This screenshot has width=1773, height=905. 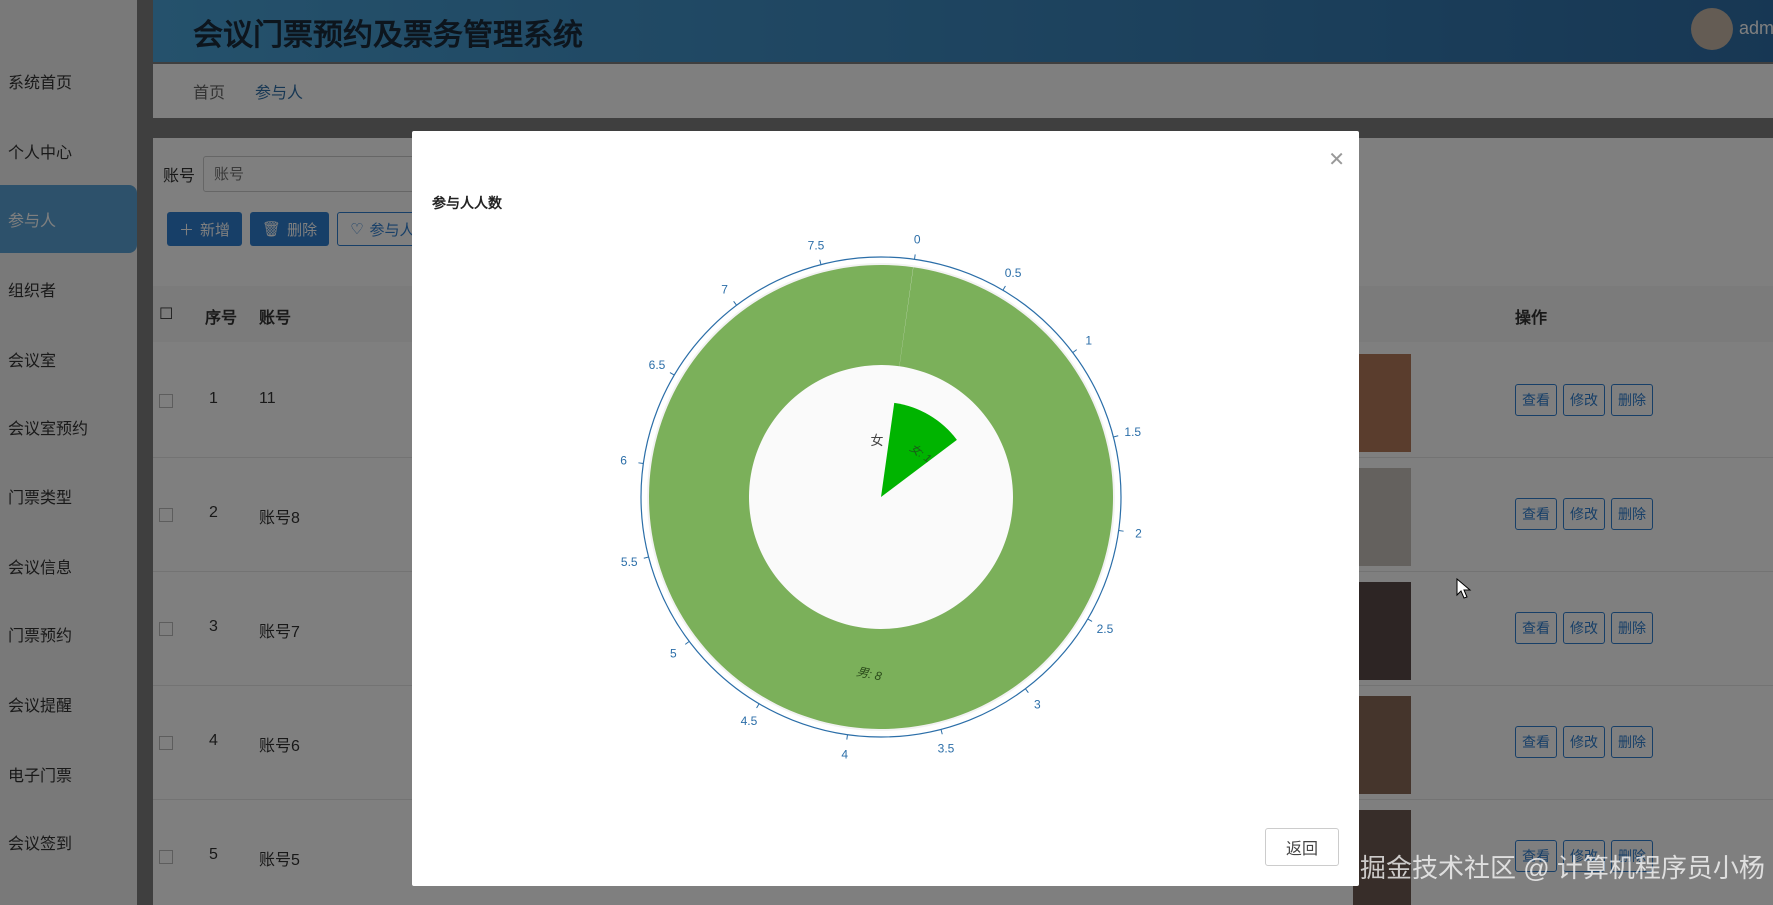 I want to click on mouse-cursor-icon, so click(x=1464, y=588).